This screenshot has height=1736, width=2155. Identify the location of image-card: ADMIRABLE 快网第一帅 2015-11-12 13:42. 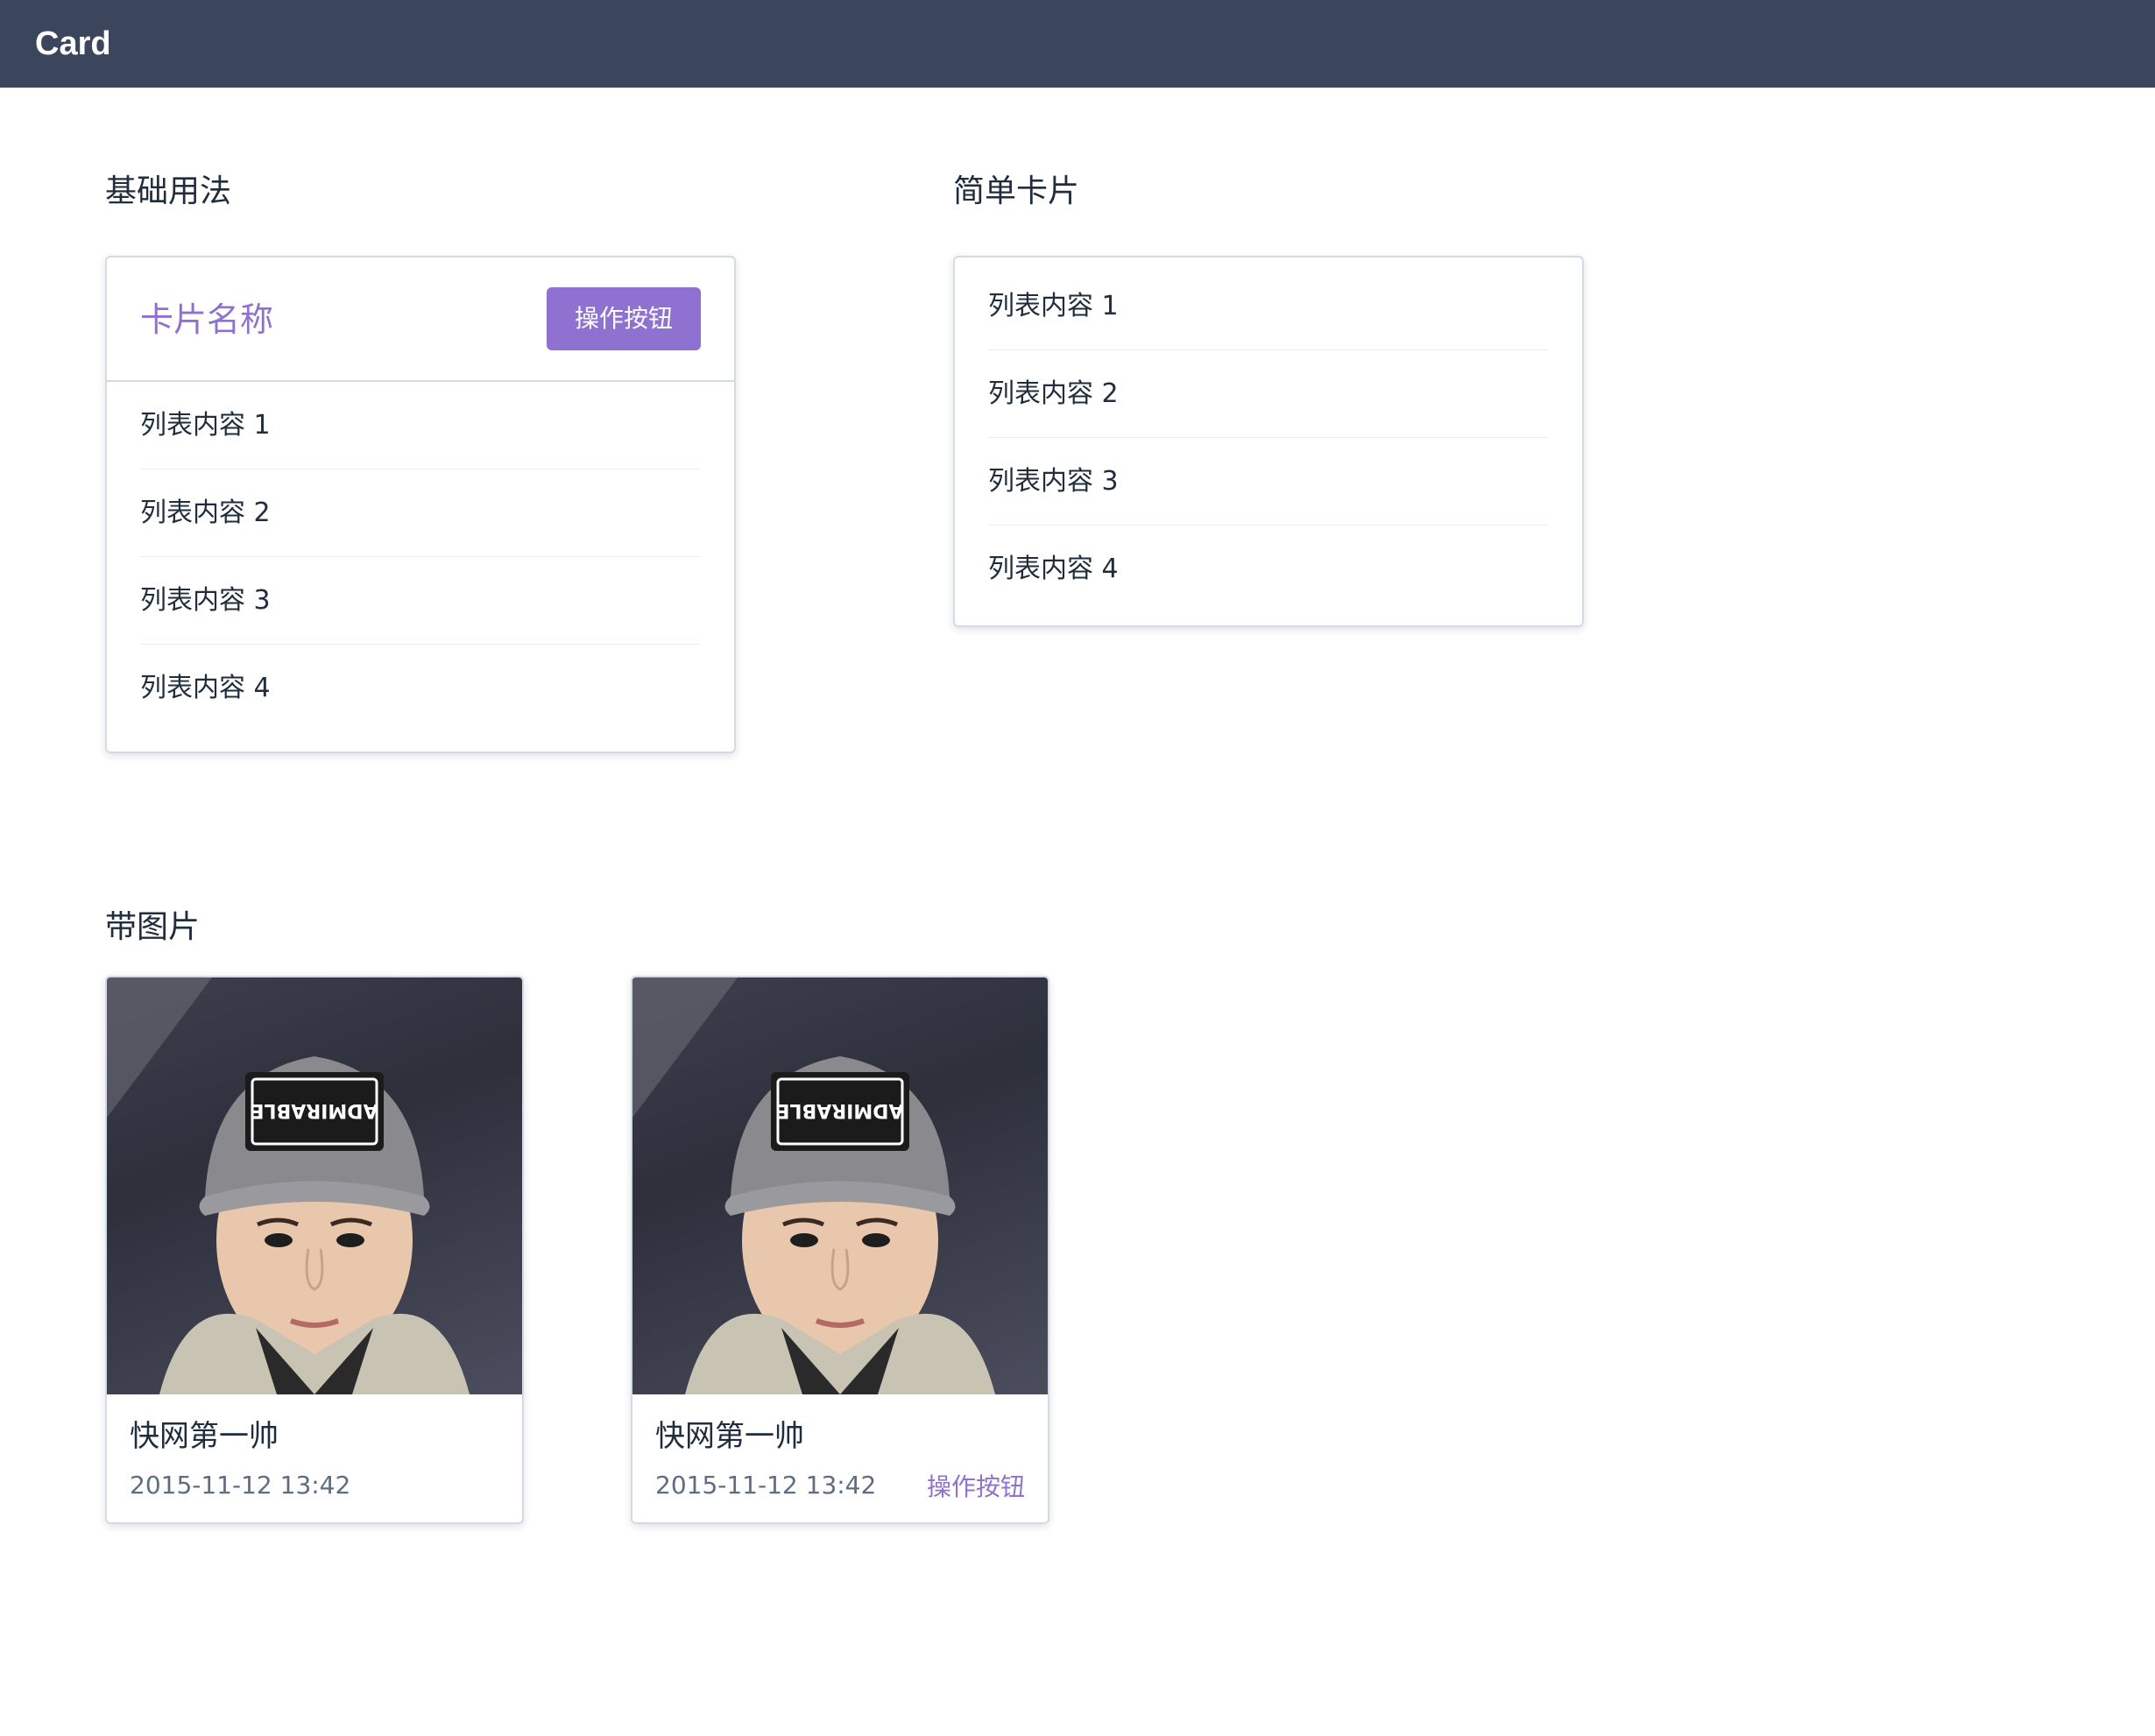
(314, 1250).